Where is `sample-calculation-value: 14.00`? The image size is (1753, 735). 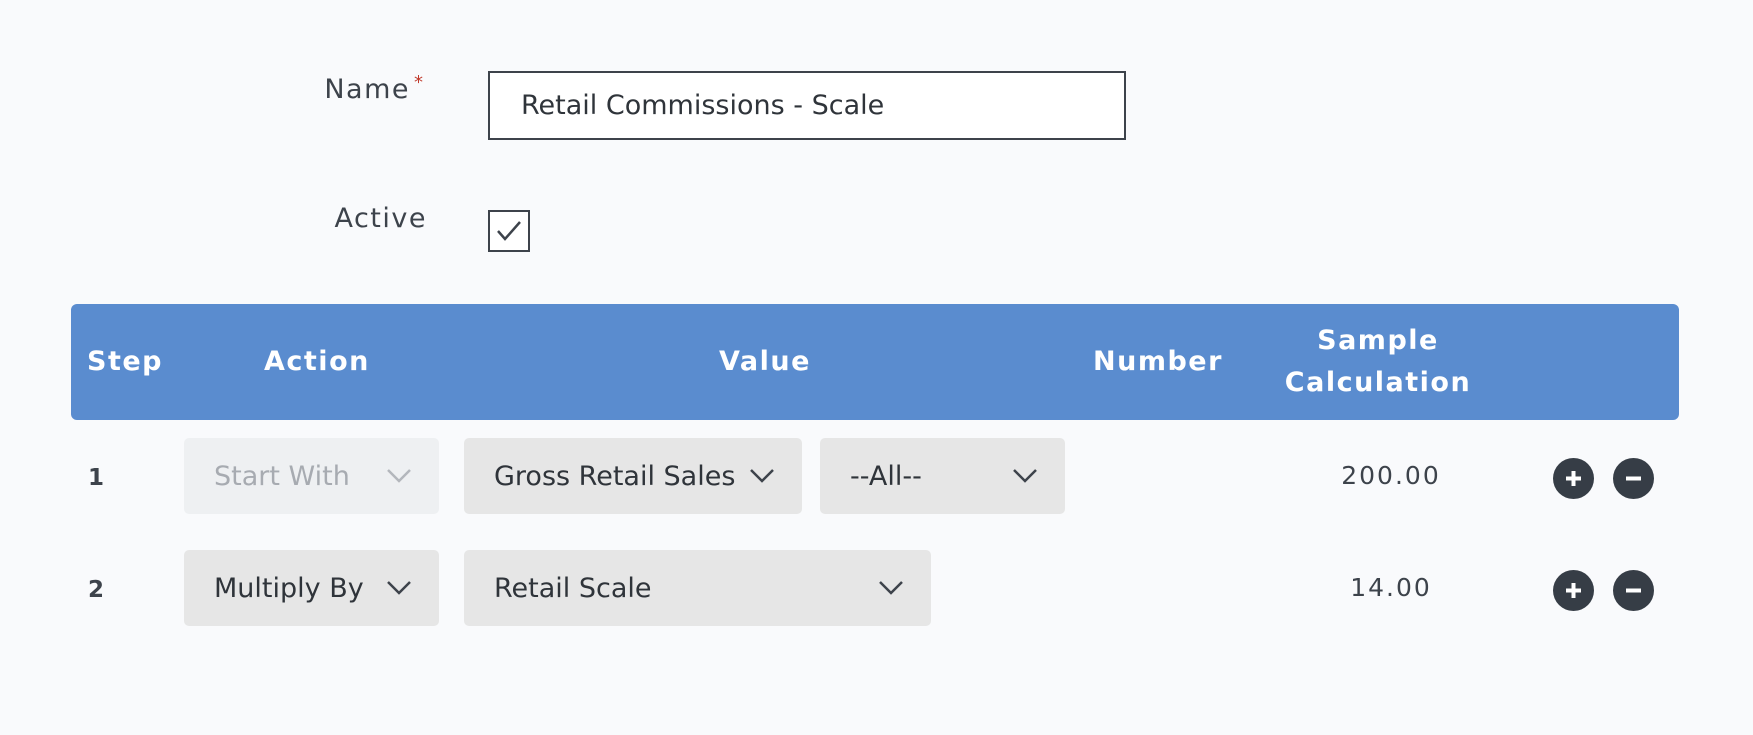 sample-calculation-value: 14.00 is located at coordinates (1391, 587).